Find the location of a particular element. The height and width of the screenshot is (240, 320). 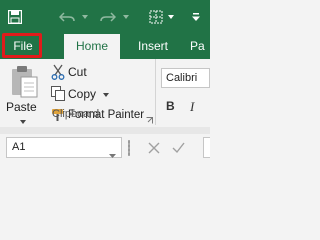

copy-dropdown-icon is located at coordinates (106, 95).